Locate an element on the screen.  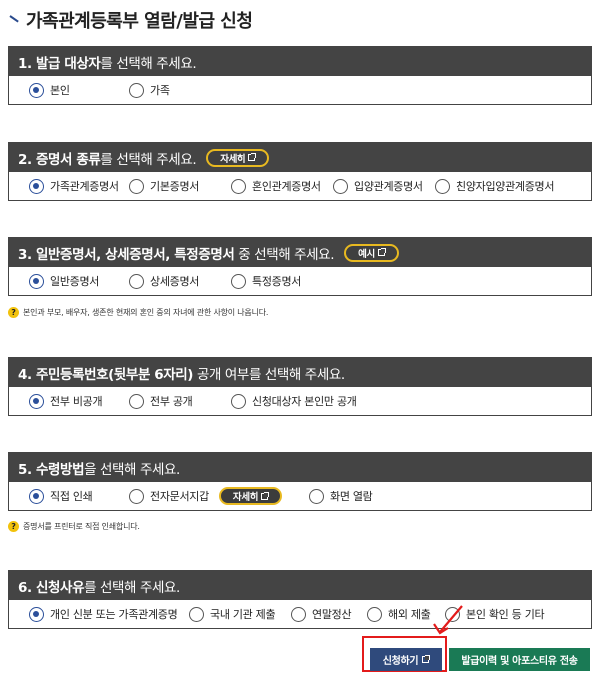
help-note: ? 증명서를 프린터로 직접 인쇄합니다. is located at coordinates (74, 526).